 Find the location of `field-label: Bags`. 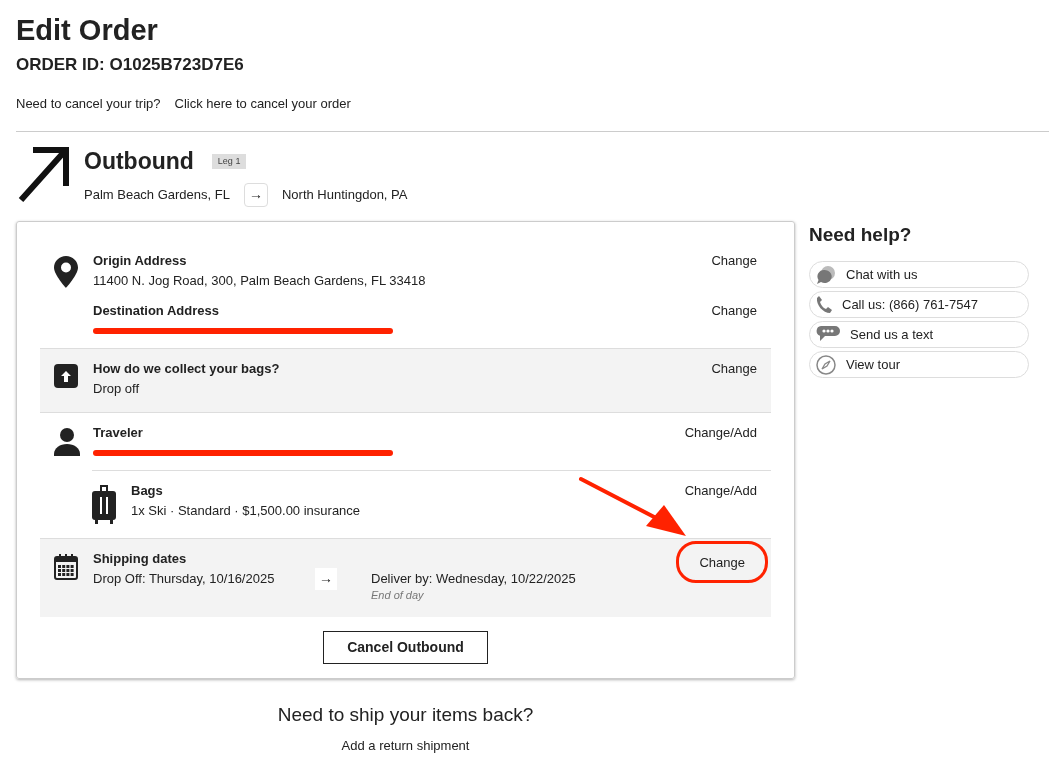

field-label: Bags is located at coordinates (147, 490).